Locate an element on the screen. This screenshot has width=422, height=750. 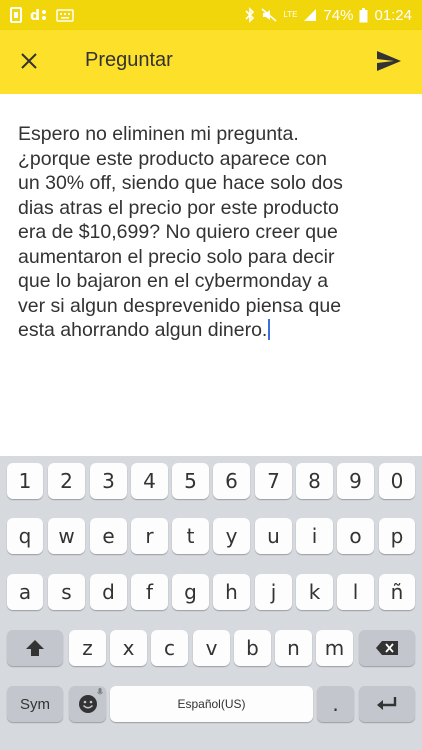
key-v: v is located at coordinates (211, 648).